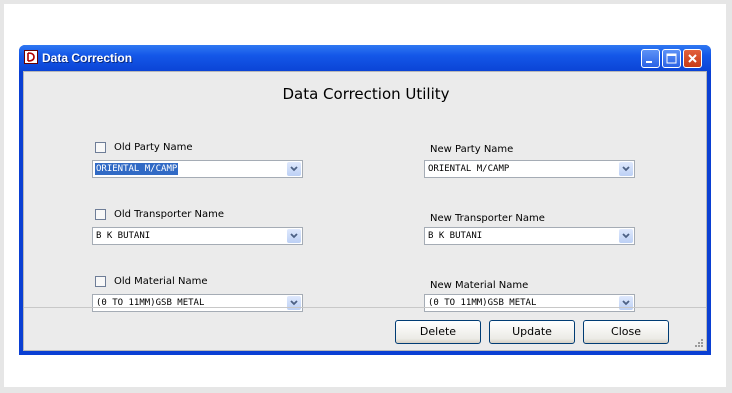 Image resolution: width=732 pixels, height=393 pixels. What do you see at coordinates (438, 332) in the screenshot?
I see `delete-button: Delete` at bounding box center [438, 332].